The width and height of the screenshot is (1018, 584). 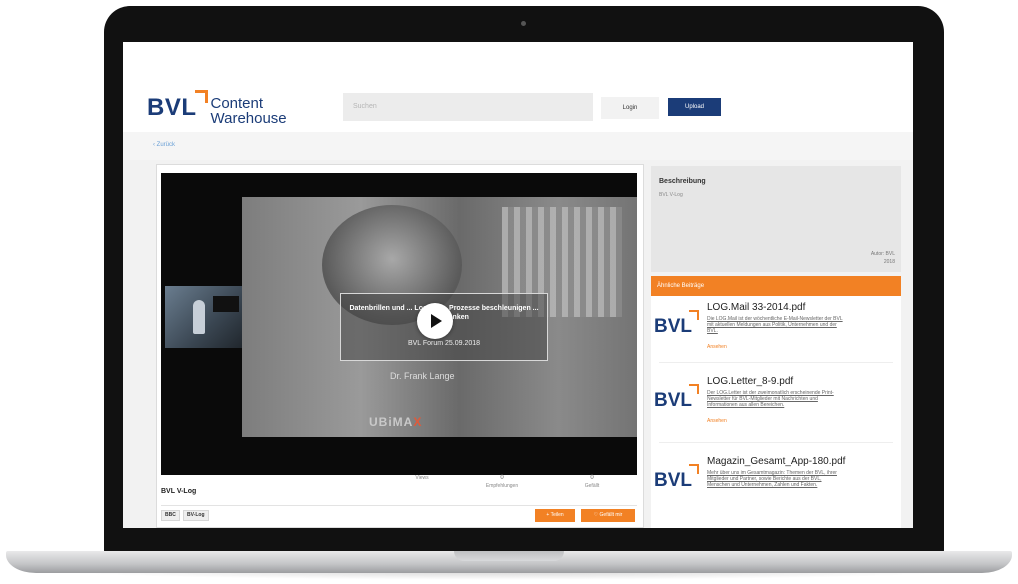 What do you see at coordinates (671, 195) in the screenshot?
I see `description-text: BVL V-Log` at bounding box center [671, 195].